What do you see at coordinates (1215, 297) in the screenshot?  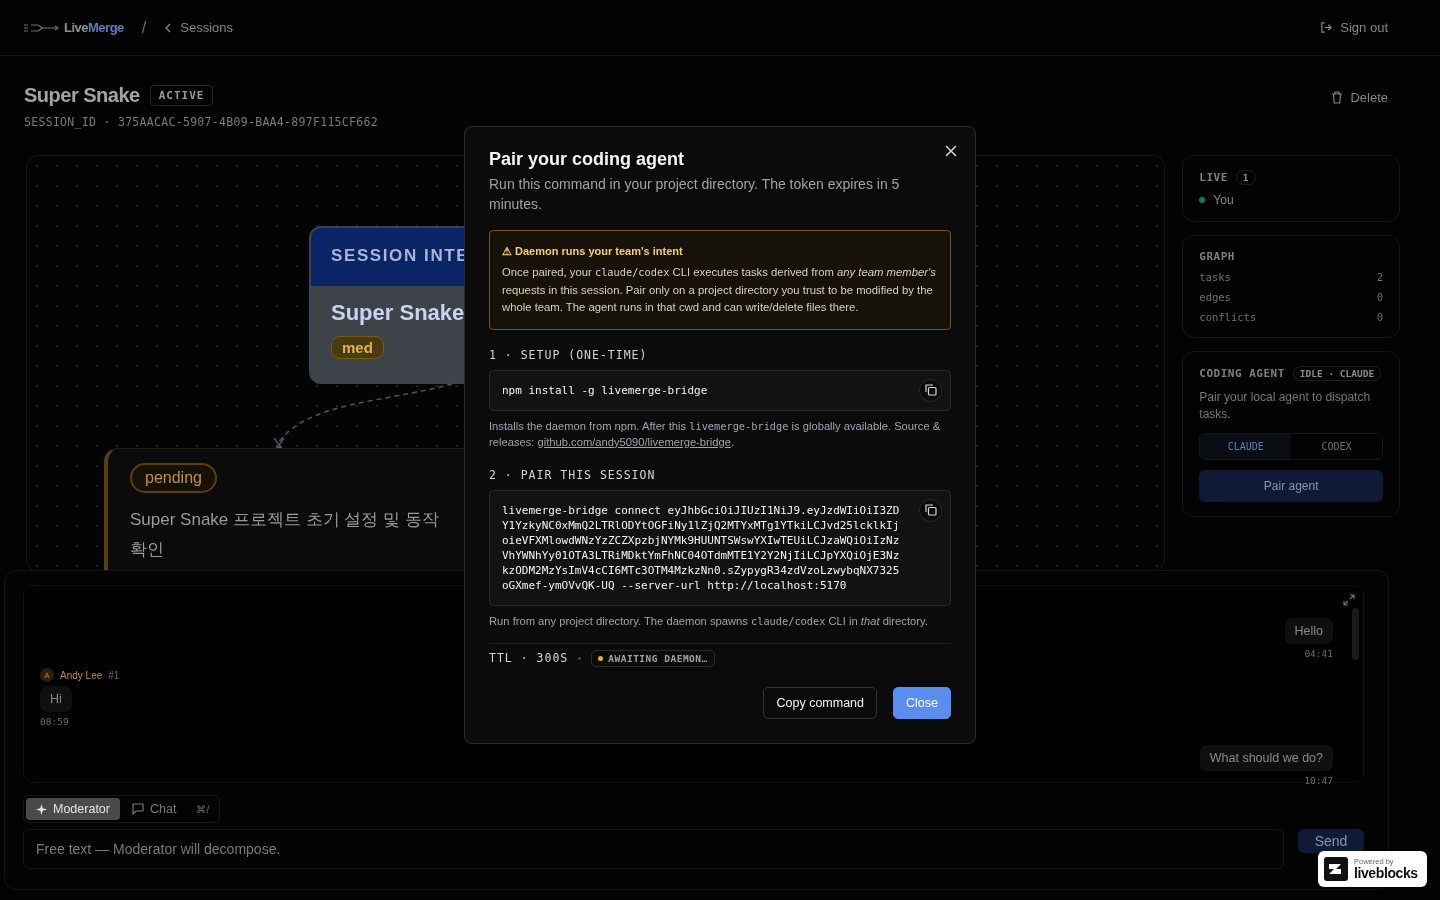 I see `stat-label: edges` at bounding box center [1215, 297].